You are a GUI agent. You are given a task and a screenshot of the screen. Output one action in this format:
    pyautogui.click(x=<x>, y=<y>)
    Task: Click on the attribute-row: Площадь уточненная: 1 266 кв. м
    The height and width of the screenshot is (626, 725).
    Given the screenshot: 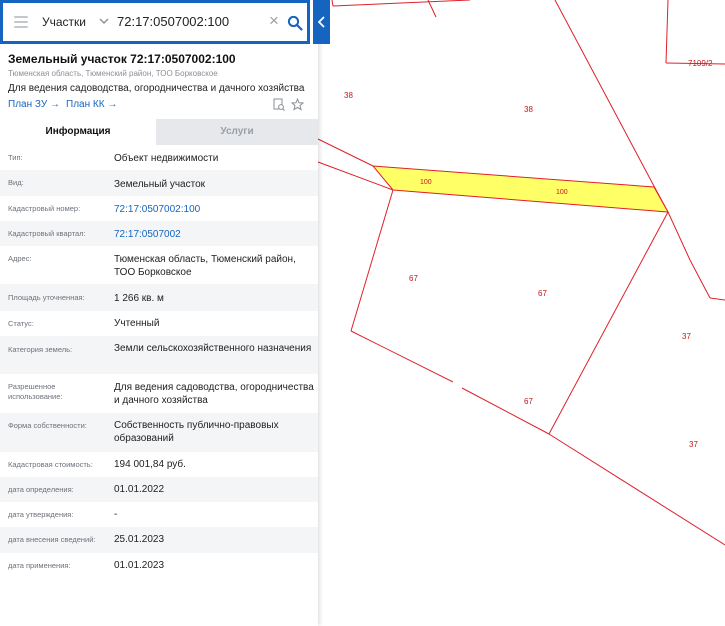 What is the action you would take?
    pyautogui.click(x=159, y=297)
    